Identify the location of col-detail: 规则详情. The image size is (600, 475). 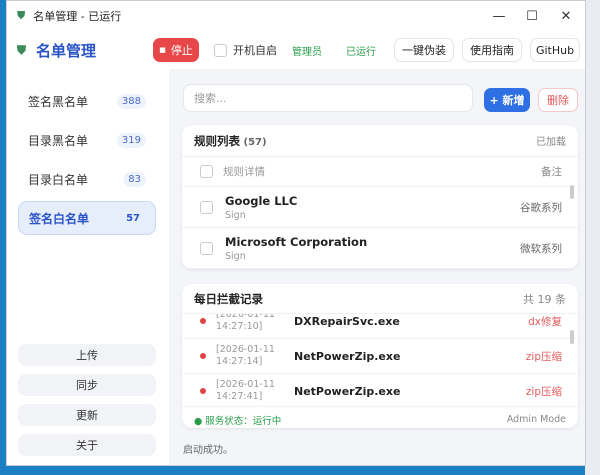
(244, 172).